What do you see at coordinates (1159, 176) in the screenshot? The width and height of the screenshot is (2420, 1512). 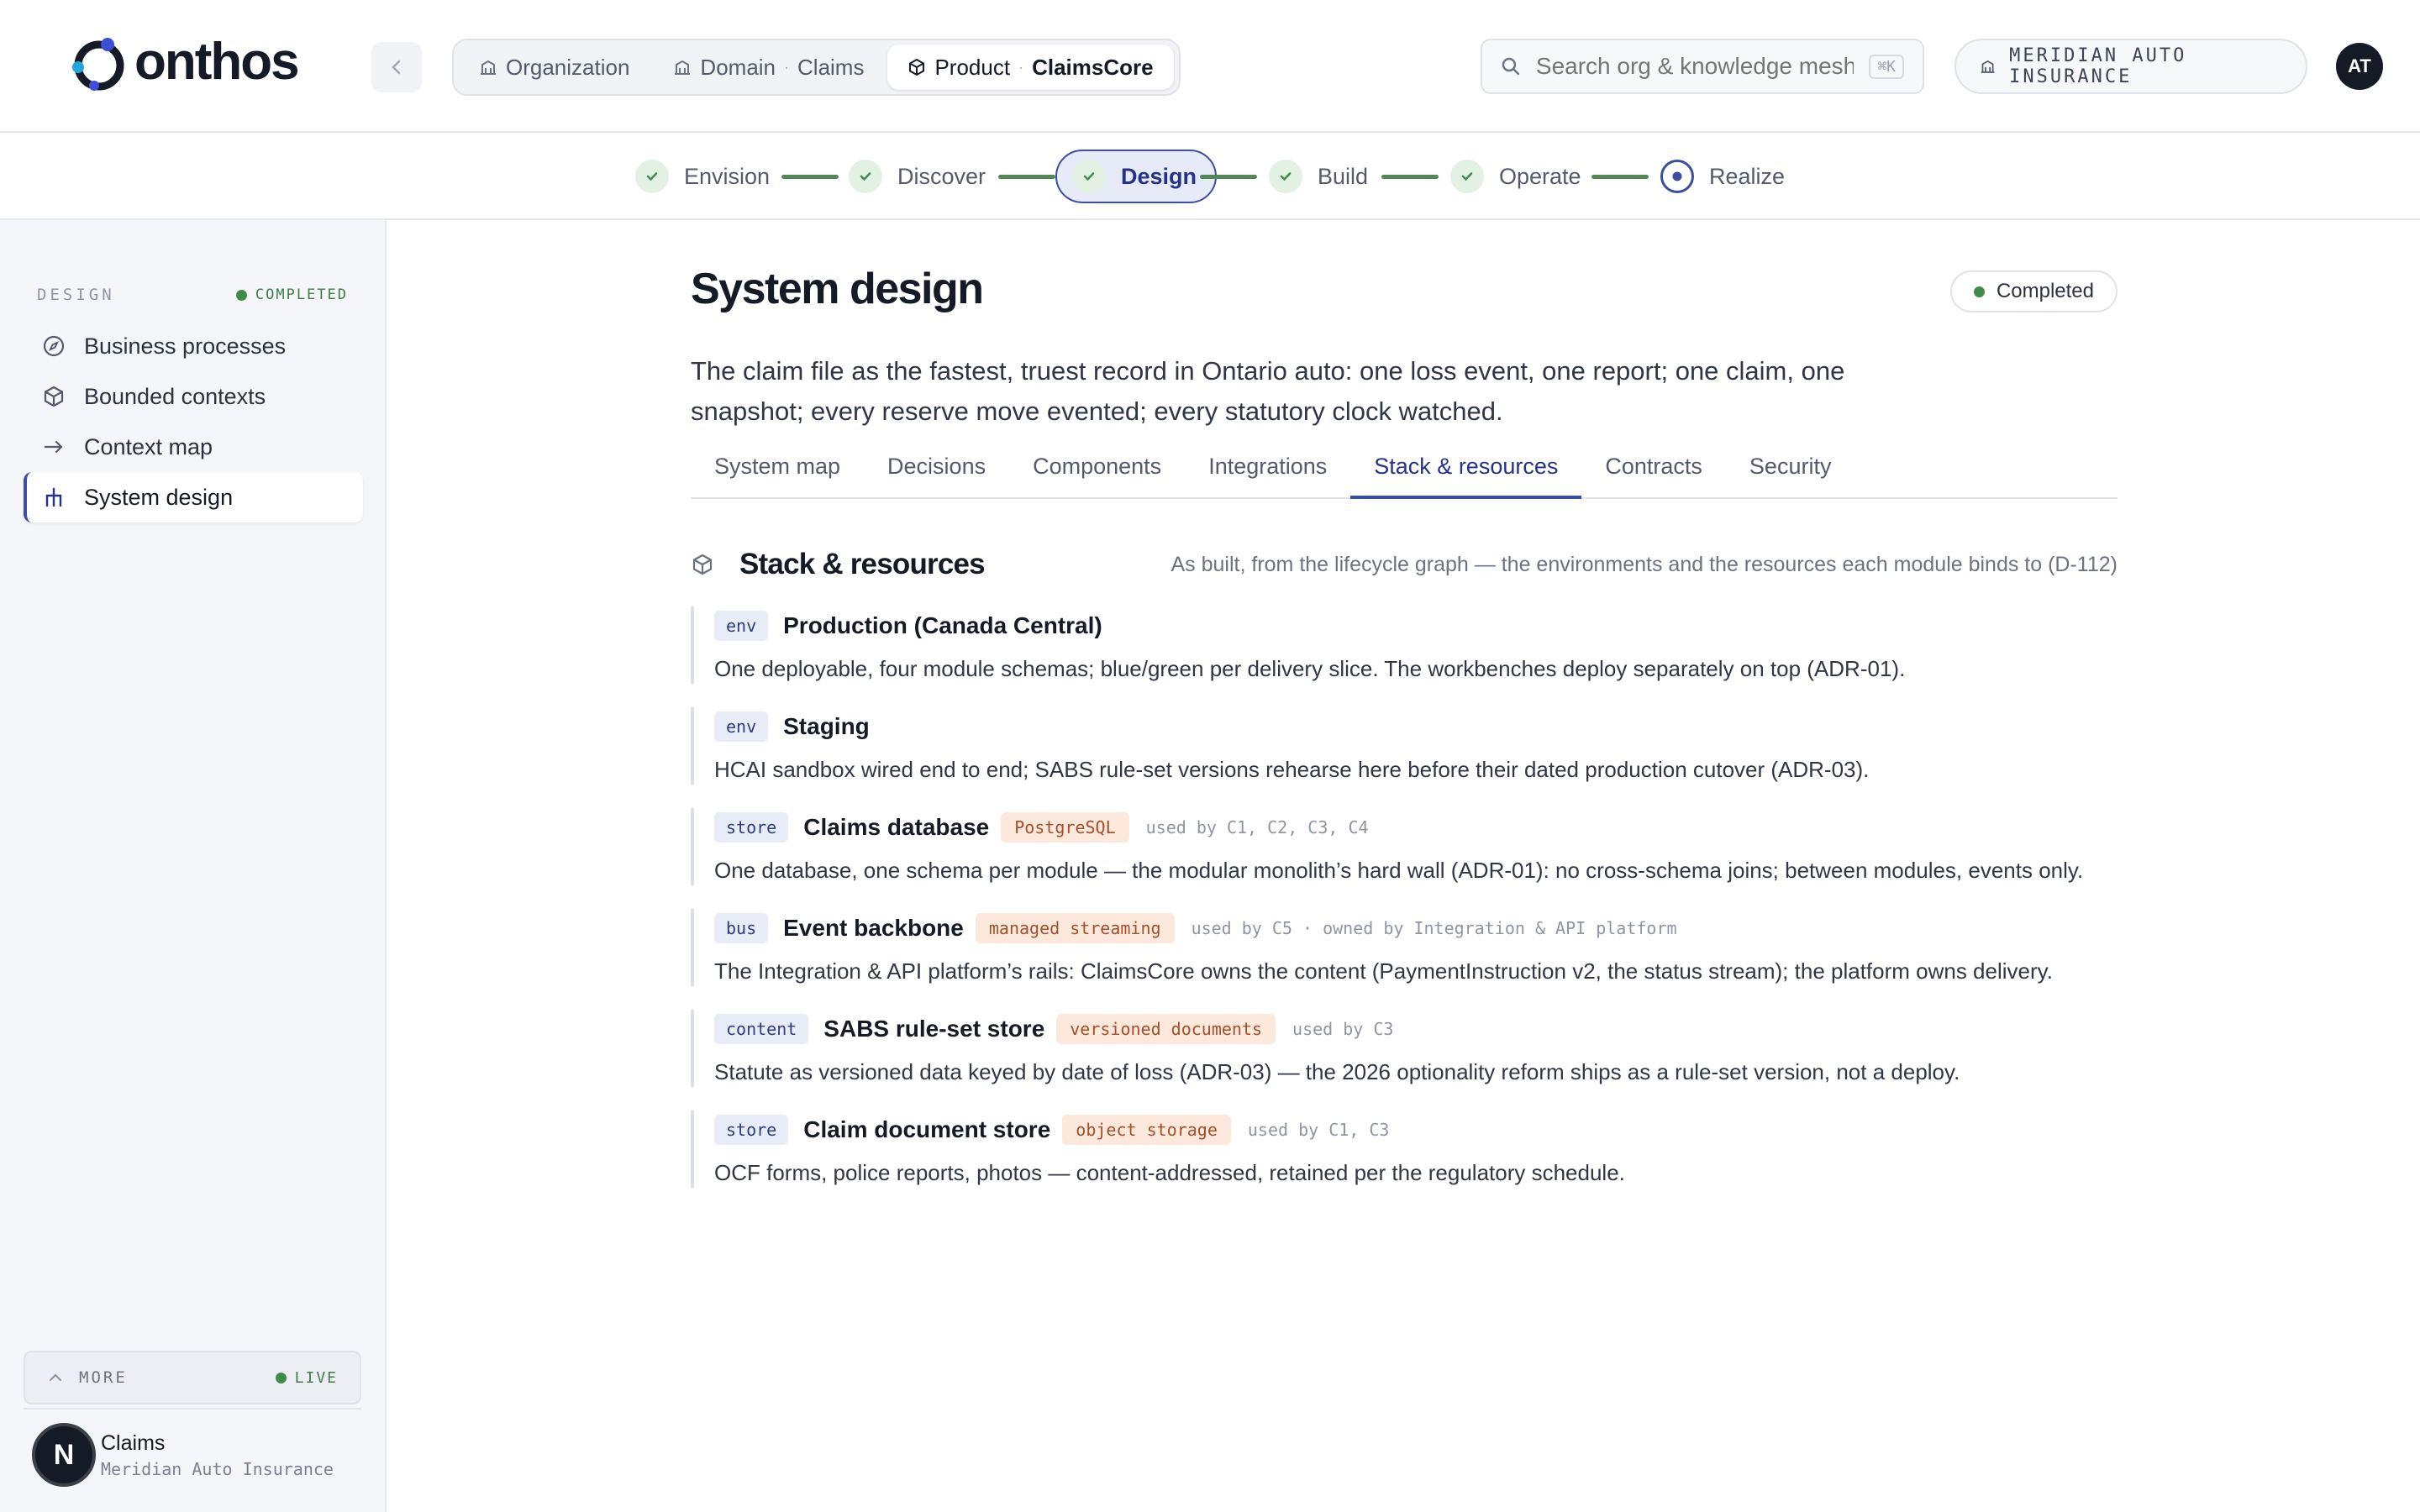 I see `step-label: Design` at bounding box center [1159, 176].